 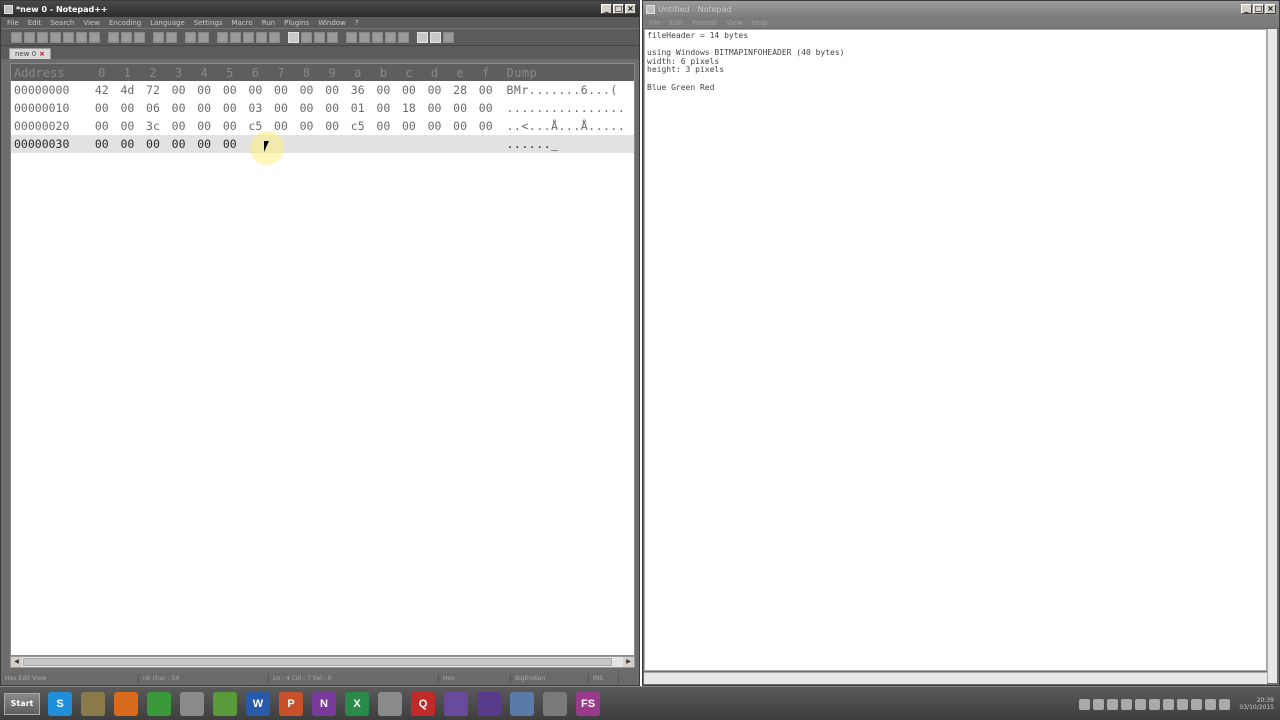 I want to click on record-macro-icon, so click(x=351, y=37).